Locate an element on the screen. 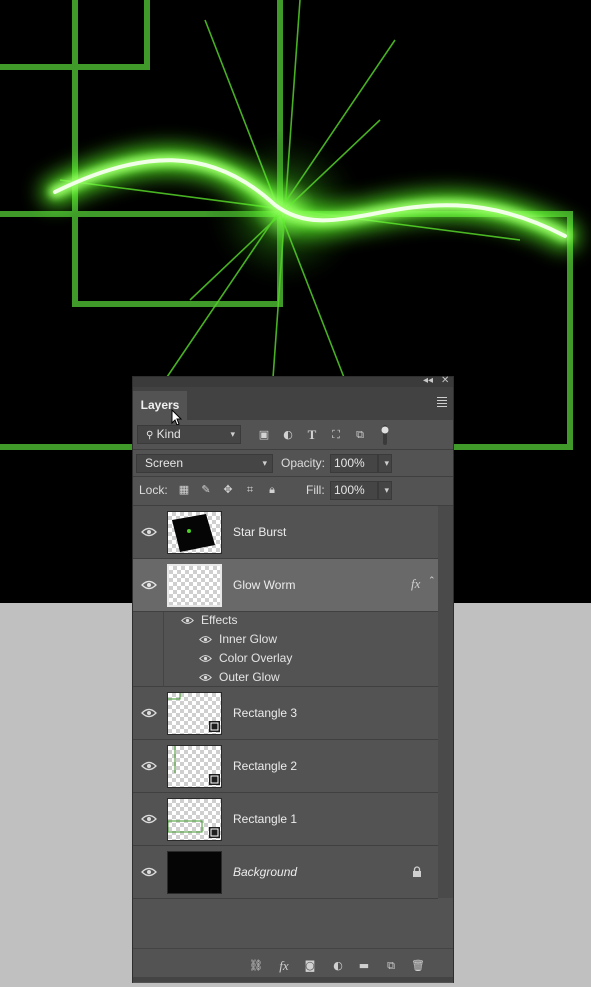 Image resolution: width=591 pixels, height=987 pixels. lock-label: Lock: is located at coordinates (153, 490).